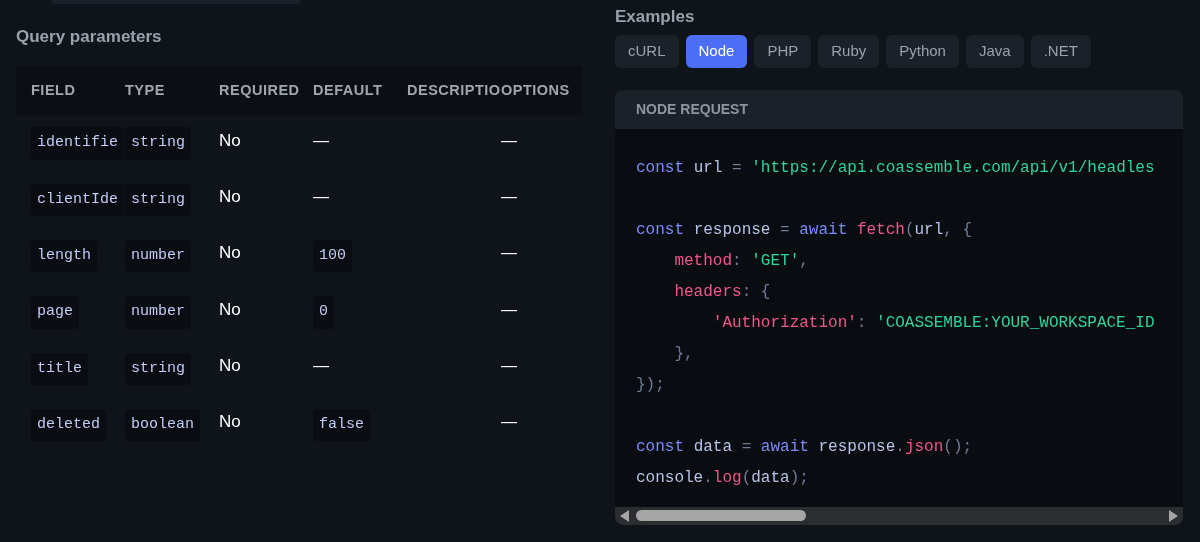 The image size is (1200, 542). I want to click on column-header: DESCRIPTIO, so click(454, 90).